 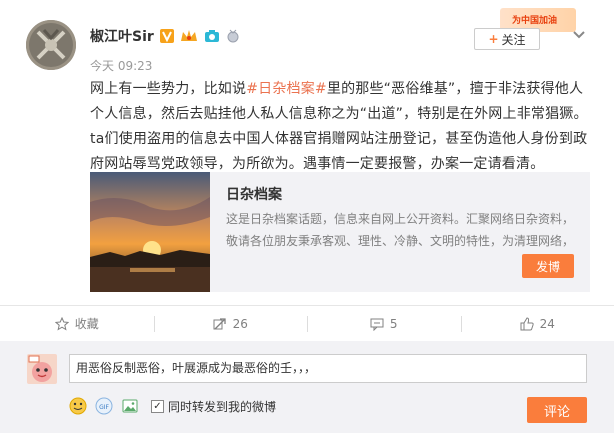 I want to click on svg-text: GIF, so click(x=104, y=407).